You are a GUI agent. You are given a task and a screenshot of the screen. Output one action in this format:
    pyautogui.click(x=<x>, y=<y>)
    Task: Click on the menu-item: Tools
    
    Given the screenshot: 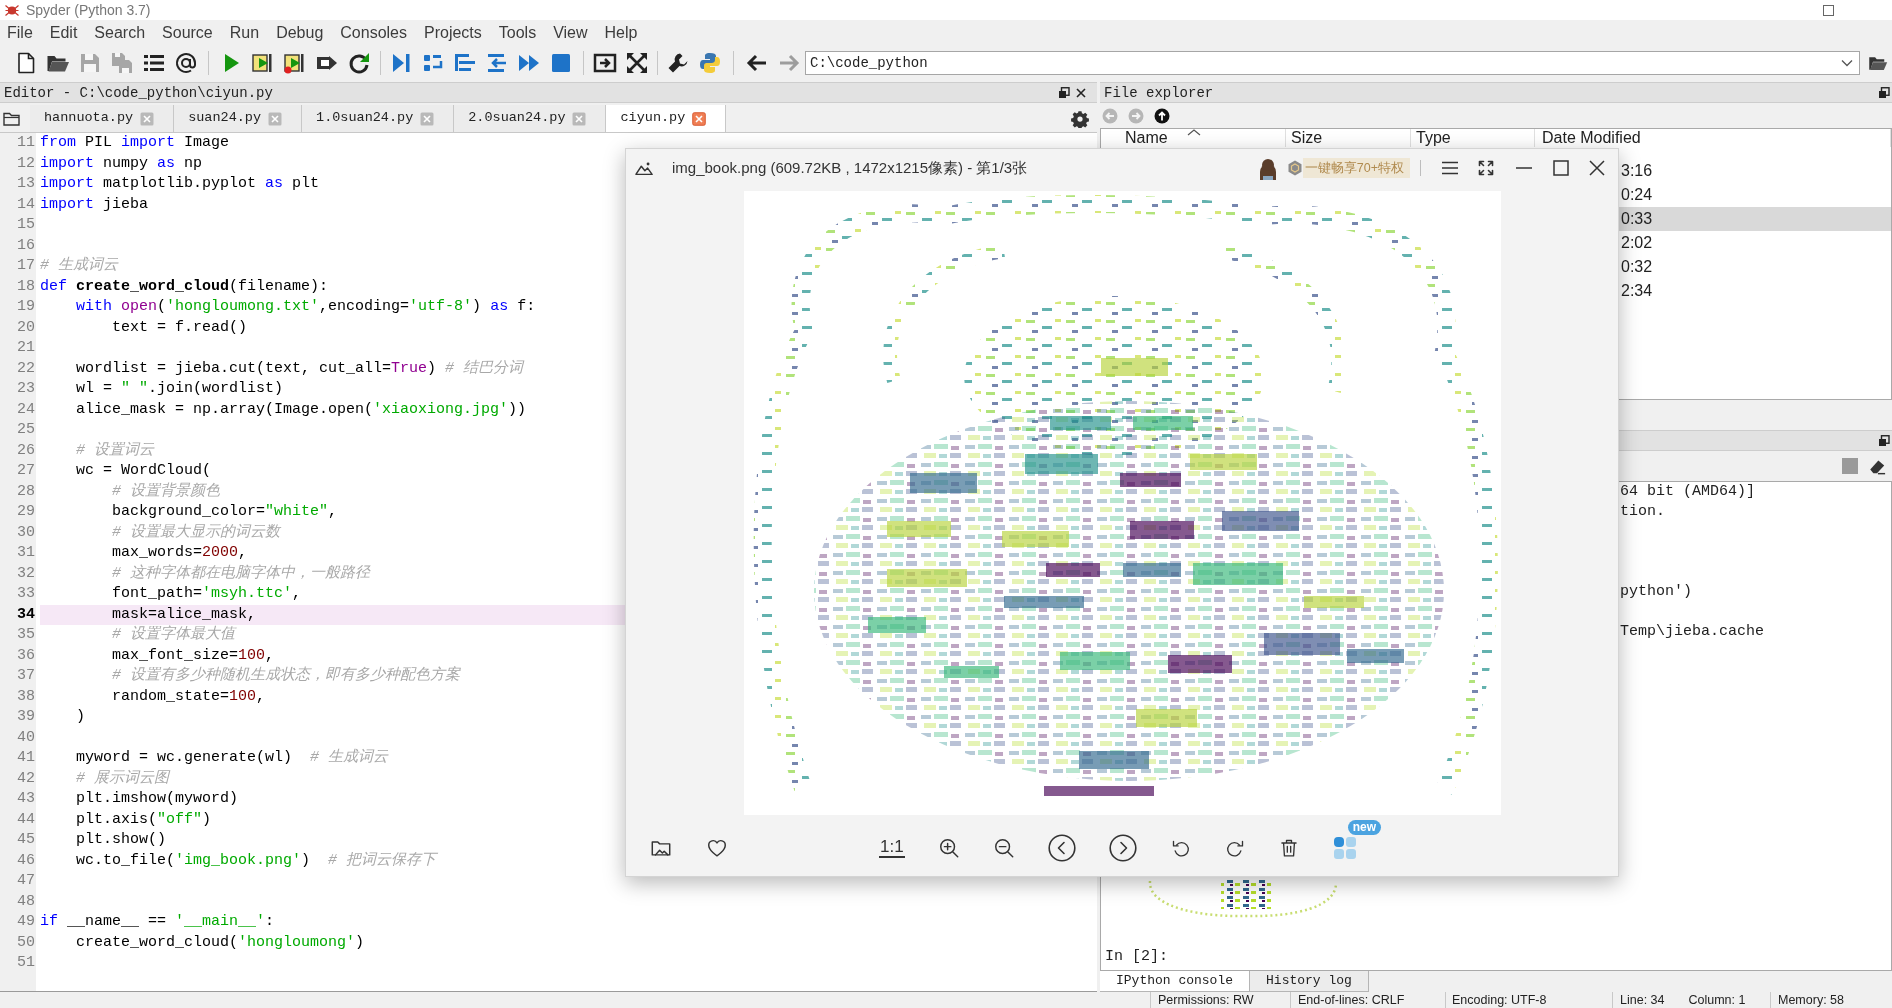 What is the action you would take?
    pyautogui.click(x=517, y=33)
    